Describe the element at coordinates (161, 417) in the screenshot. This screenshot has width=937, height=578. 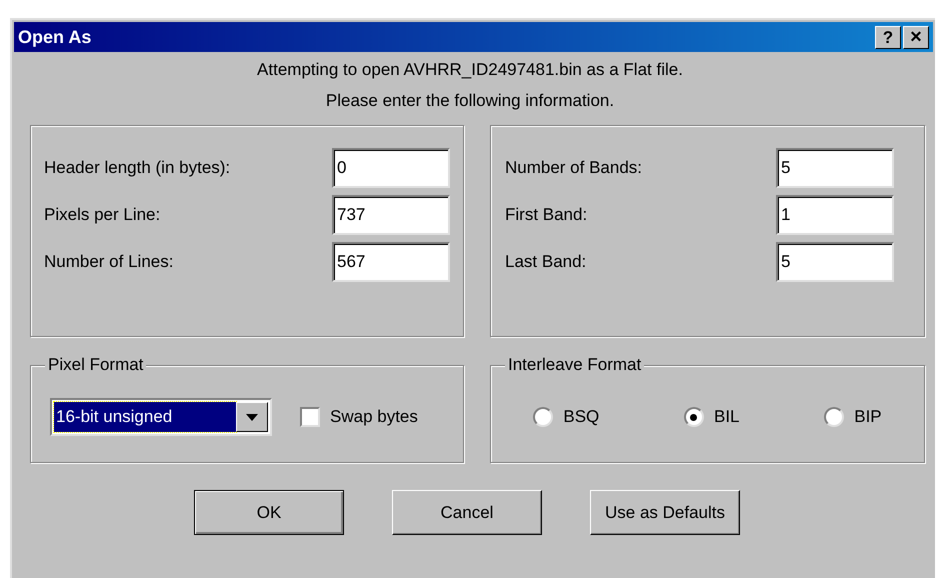
I see `format-dropdown: 16-bit unsigned` at that location.